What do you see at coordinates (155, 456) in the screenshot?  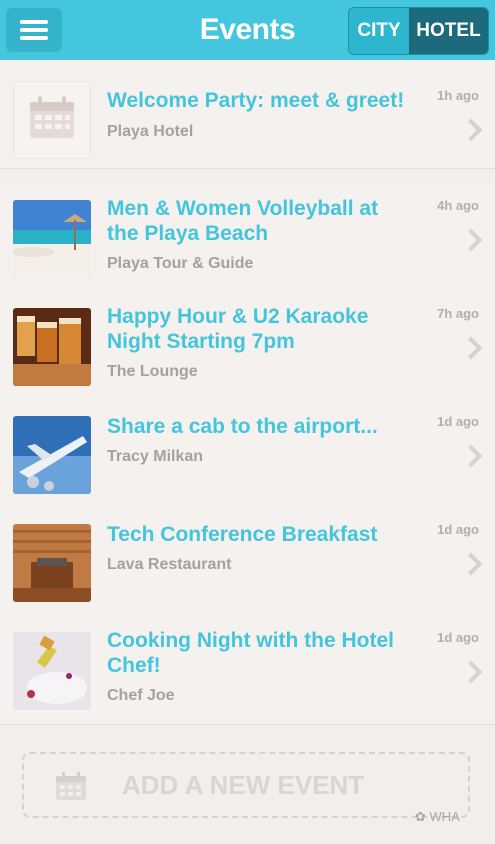 I see `event-subtitle: Tracy Milkan` at bounding box center [155, 456].